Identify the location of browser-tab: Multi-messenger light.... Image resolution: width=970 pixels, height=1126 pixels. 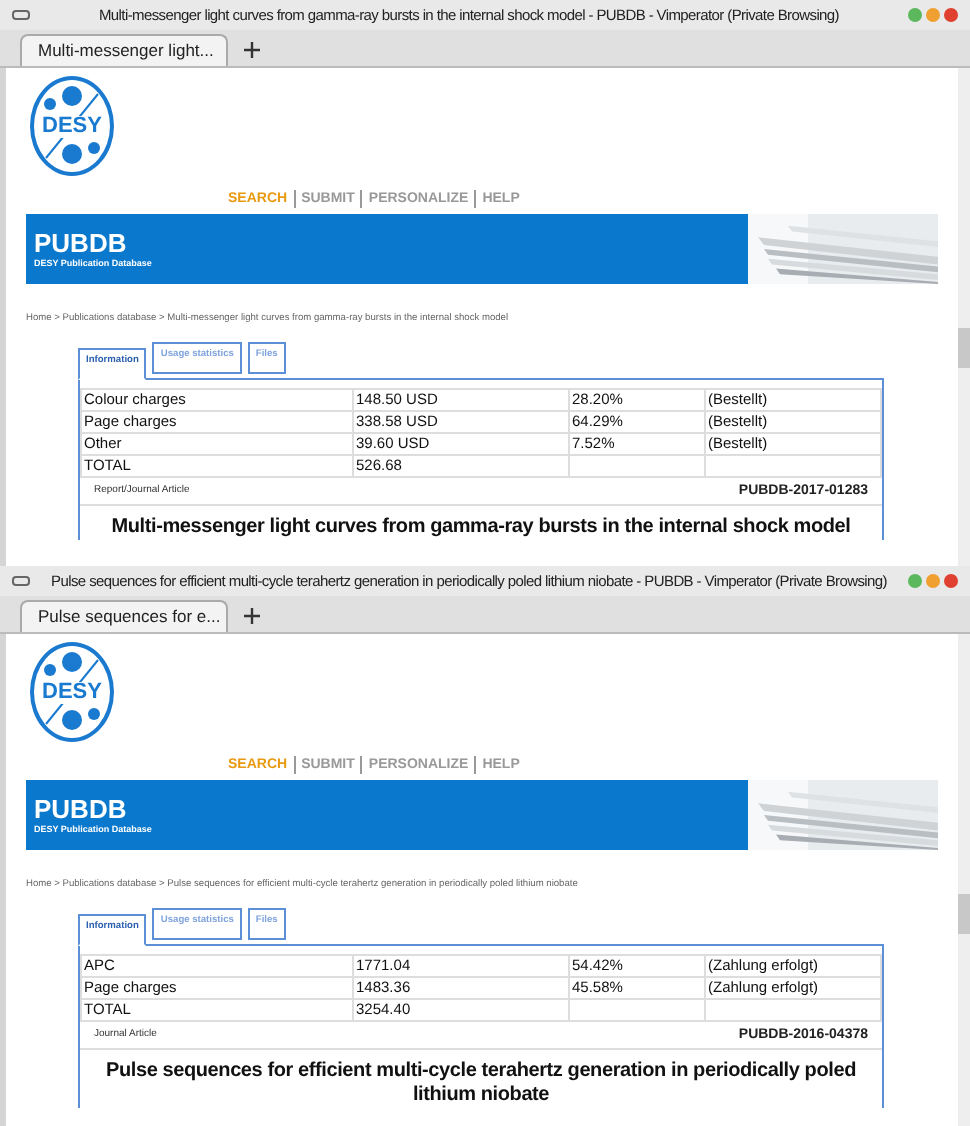
(124, 50).